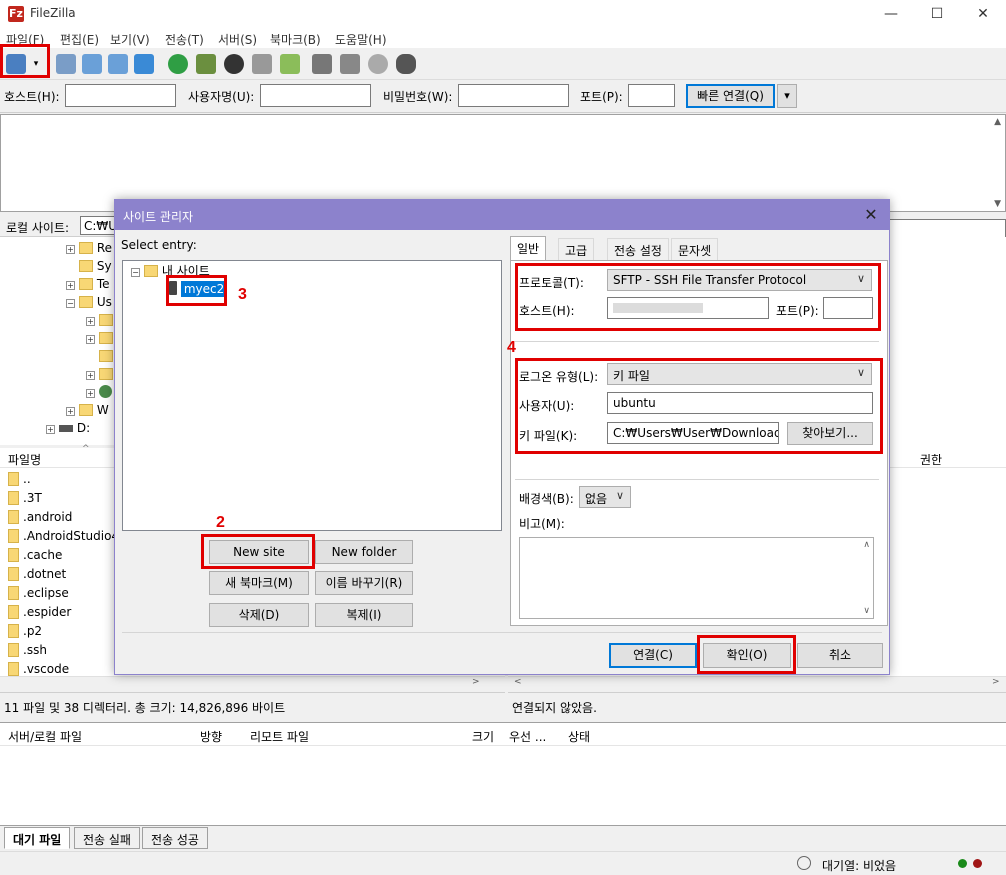 The height and width of the screenshot is (875, 1006). I want to click on scroll-up-icon: ▲, so click(997, 122).